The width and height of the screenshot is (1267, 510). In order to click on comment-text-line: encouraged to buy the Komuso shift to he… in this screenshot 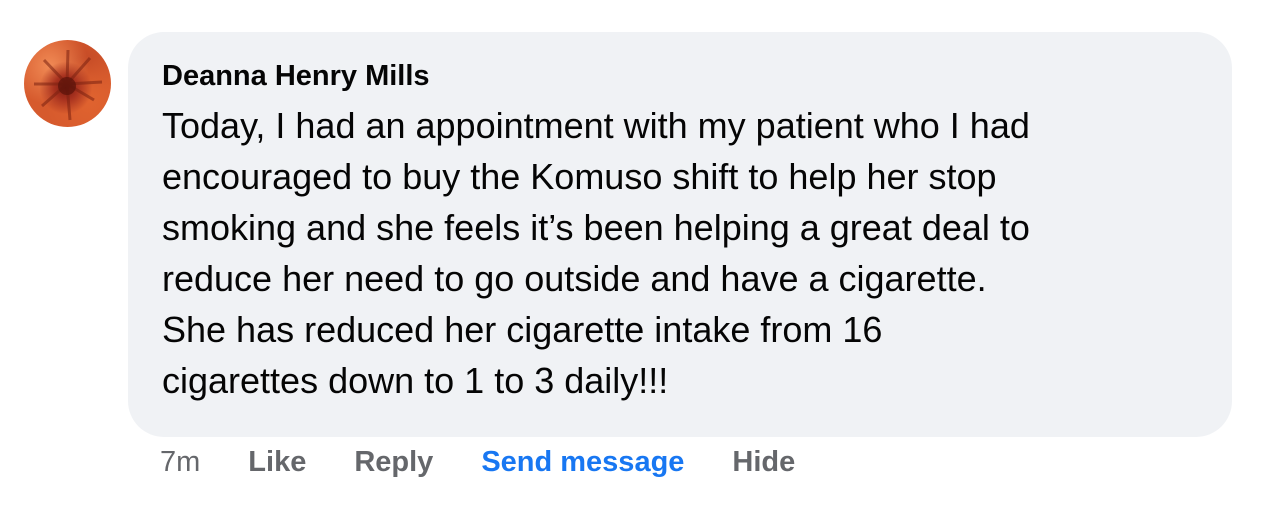, I will do `click(579, 176)`.